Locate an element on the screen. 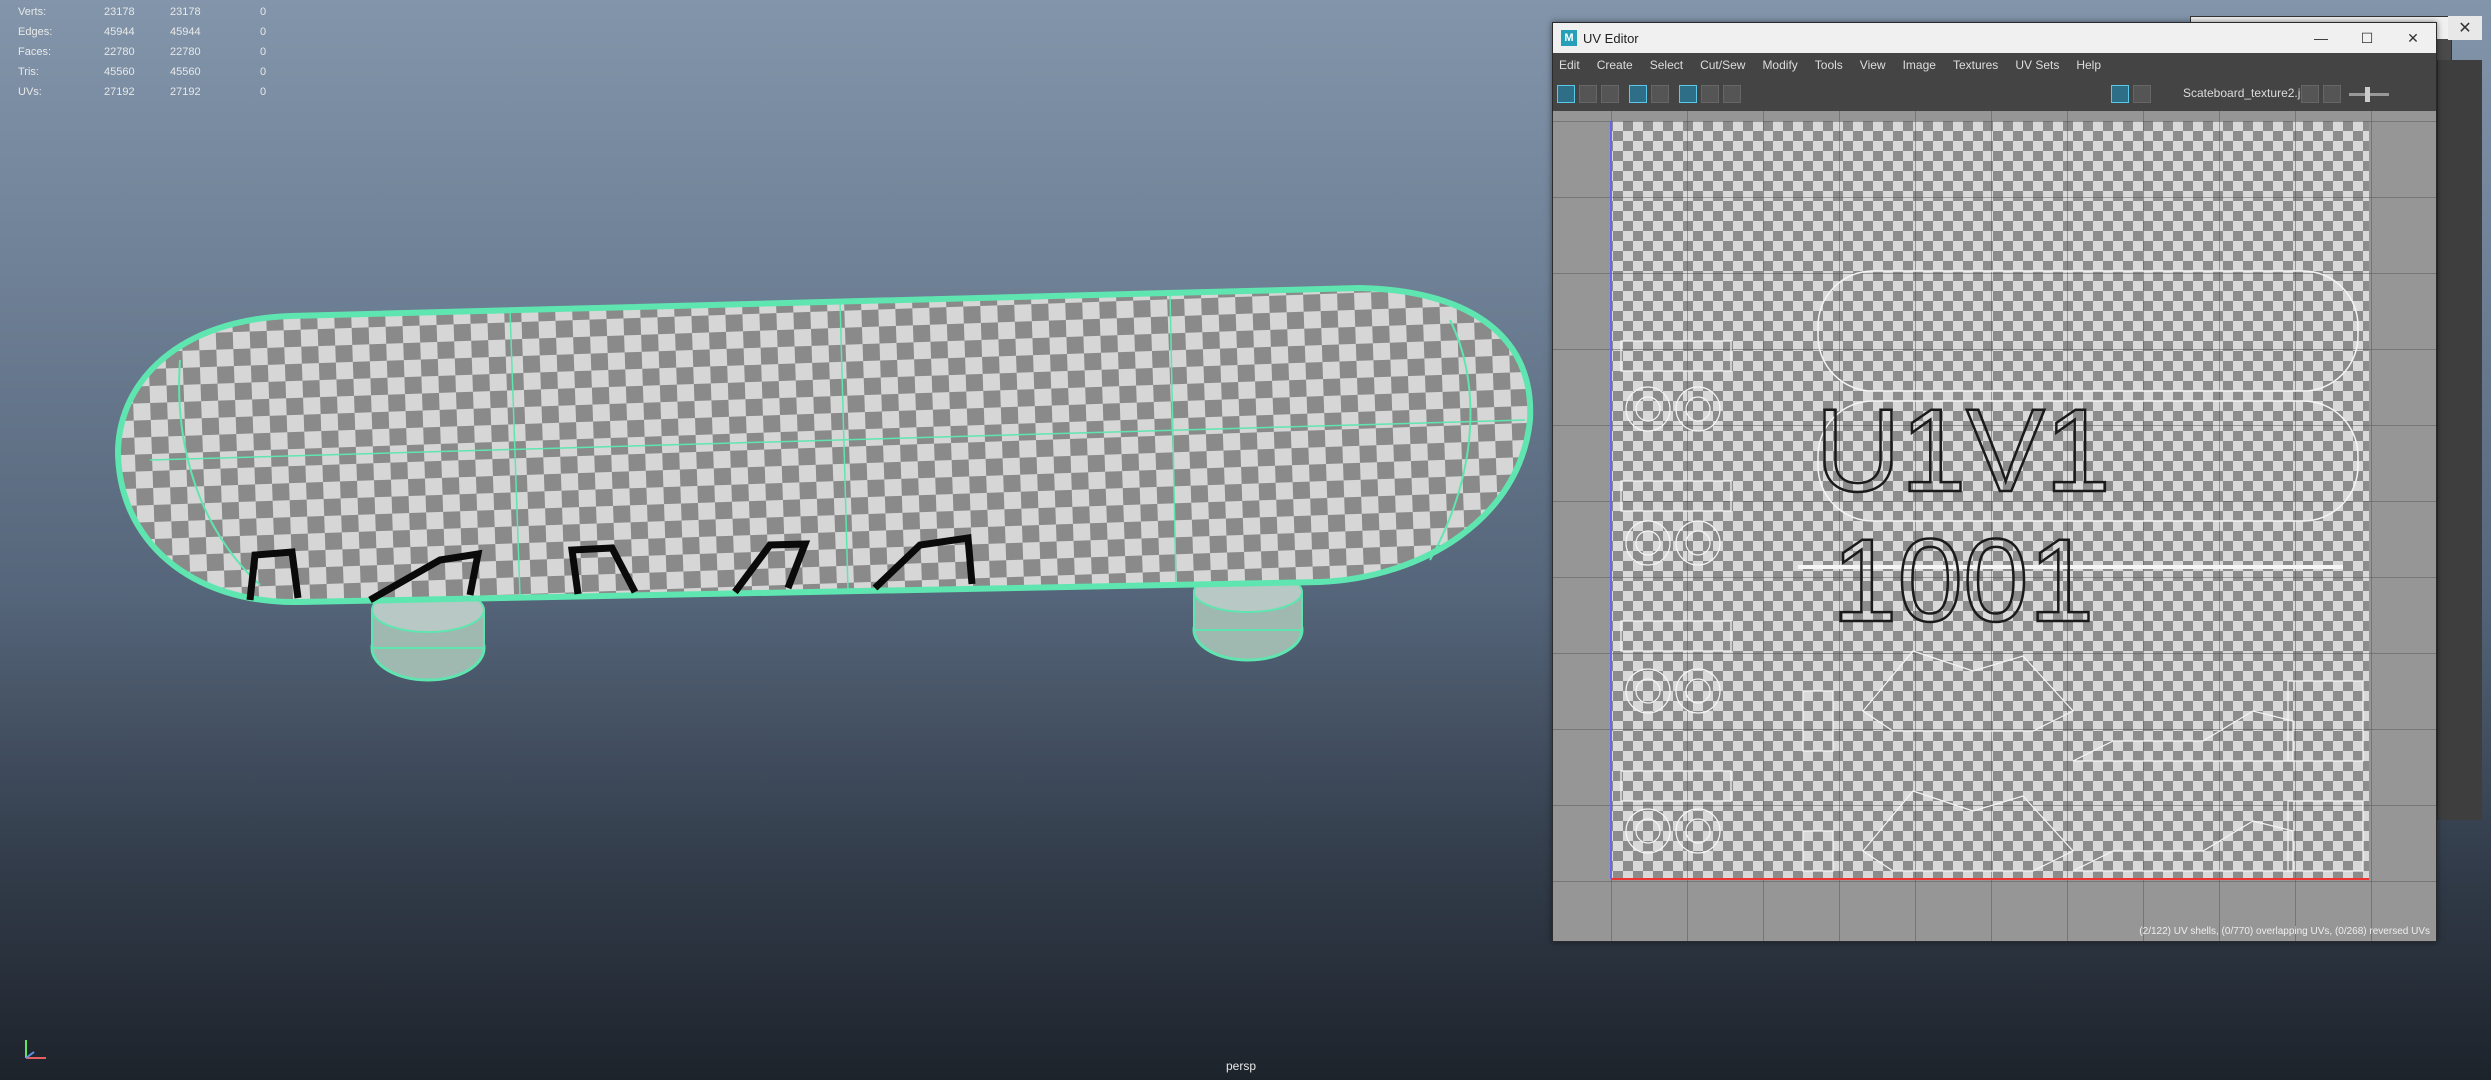 This screenshot has width=2491, height=1080. edge-mode-icon is located at coordinates (1610, 94).